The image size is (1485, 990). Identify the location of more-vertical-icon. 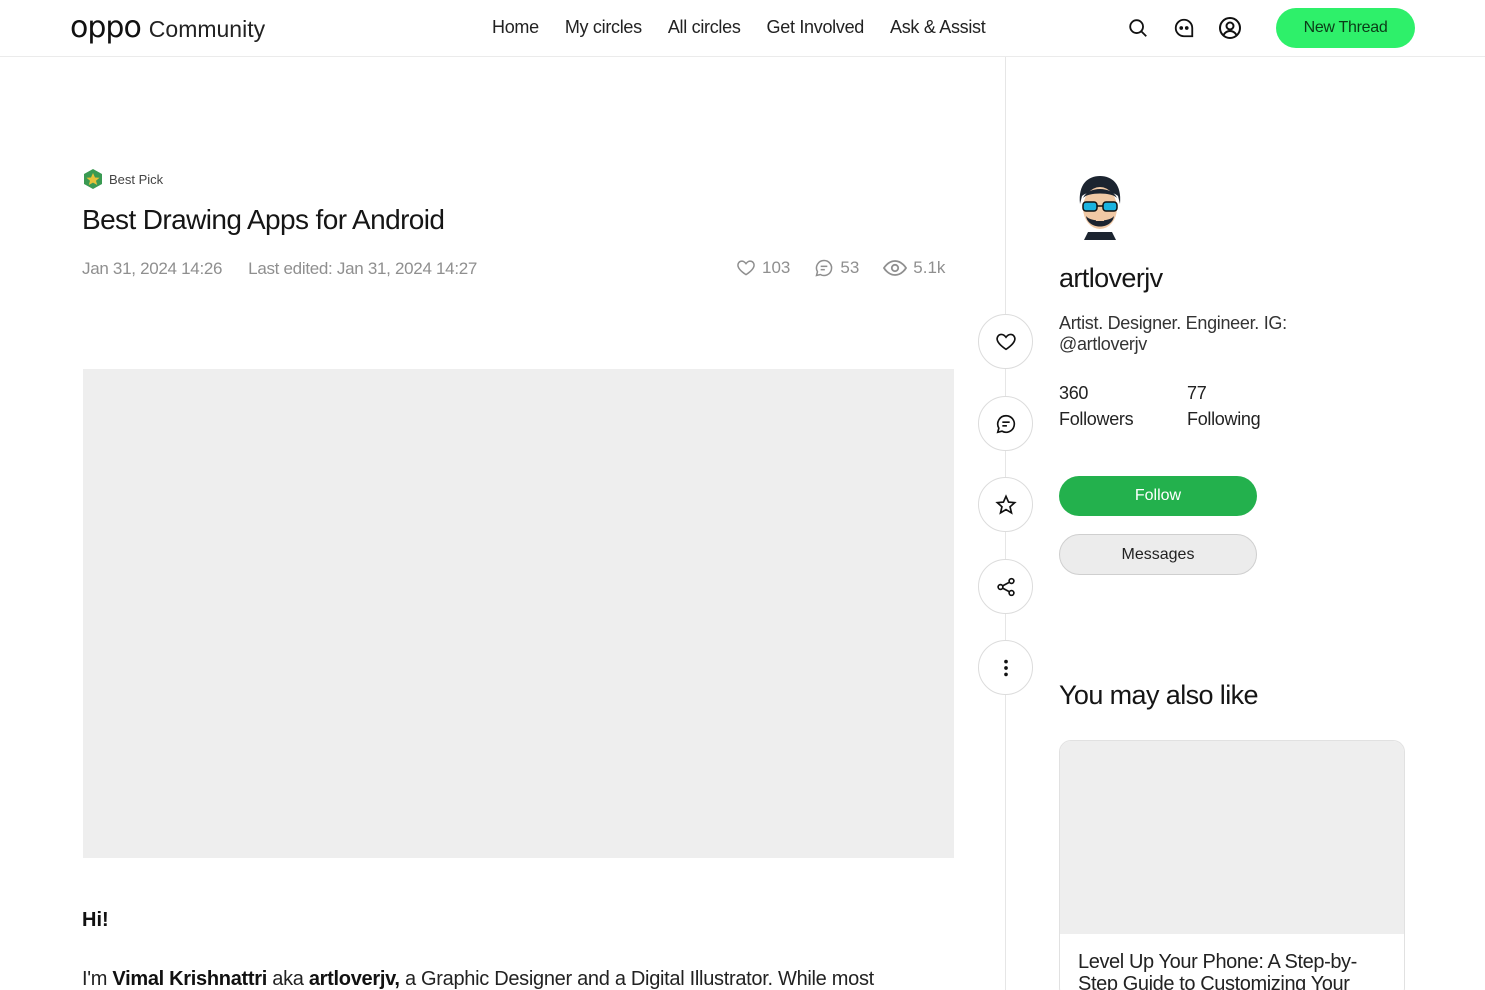
(1005, 667).